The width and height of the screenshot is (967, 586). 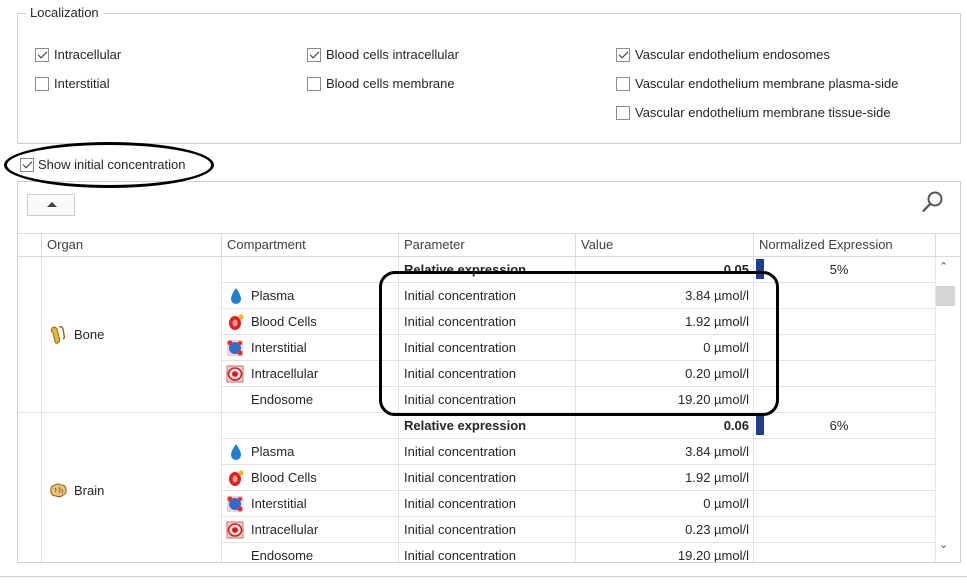 What do you see at coordinates (483, 576) in the screenshot?
I see `divider` at bounding box center [483, 576].